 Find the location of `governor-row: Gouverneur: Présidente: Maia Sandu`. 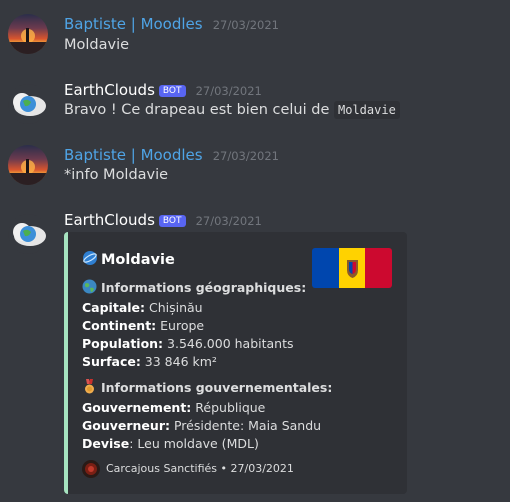

governor-row: Gouverneur: Présidente: Maia Sandu is located at coordinates (201, 425).